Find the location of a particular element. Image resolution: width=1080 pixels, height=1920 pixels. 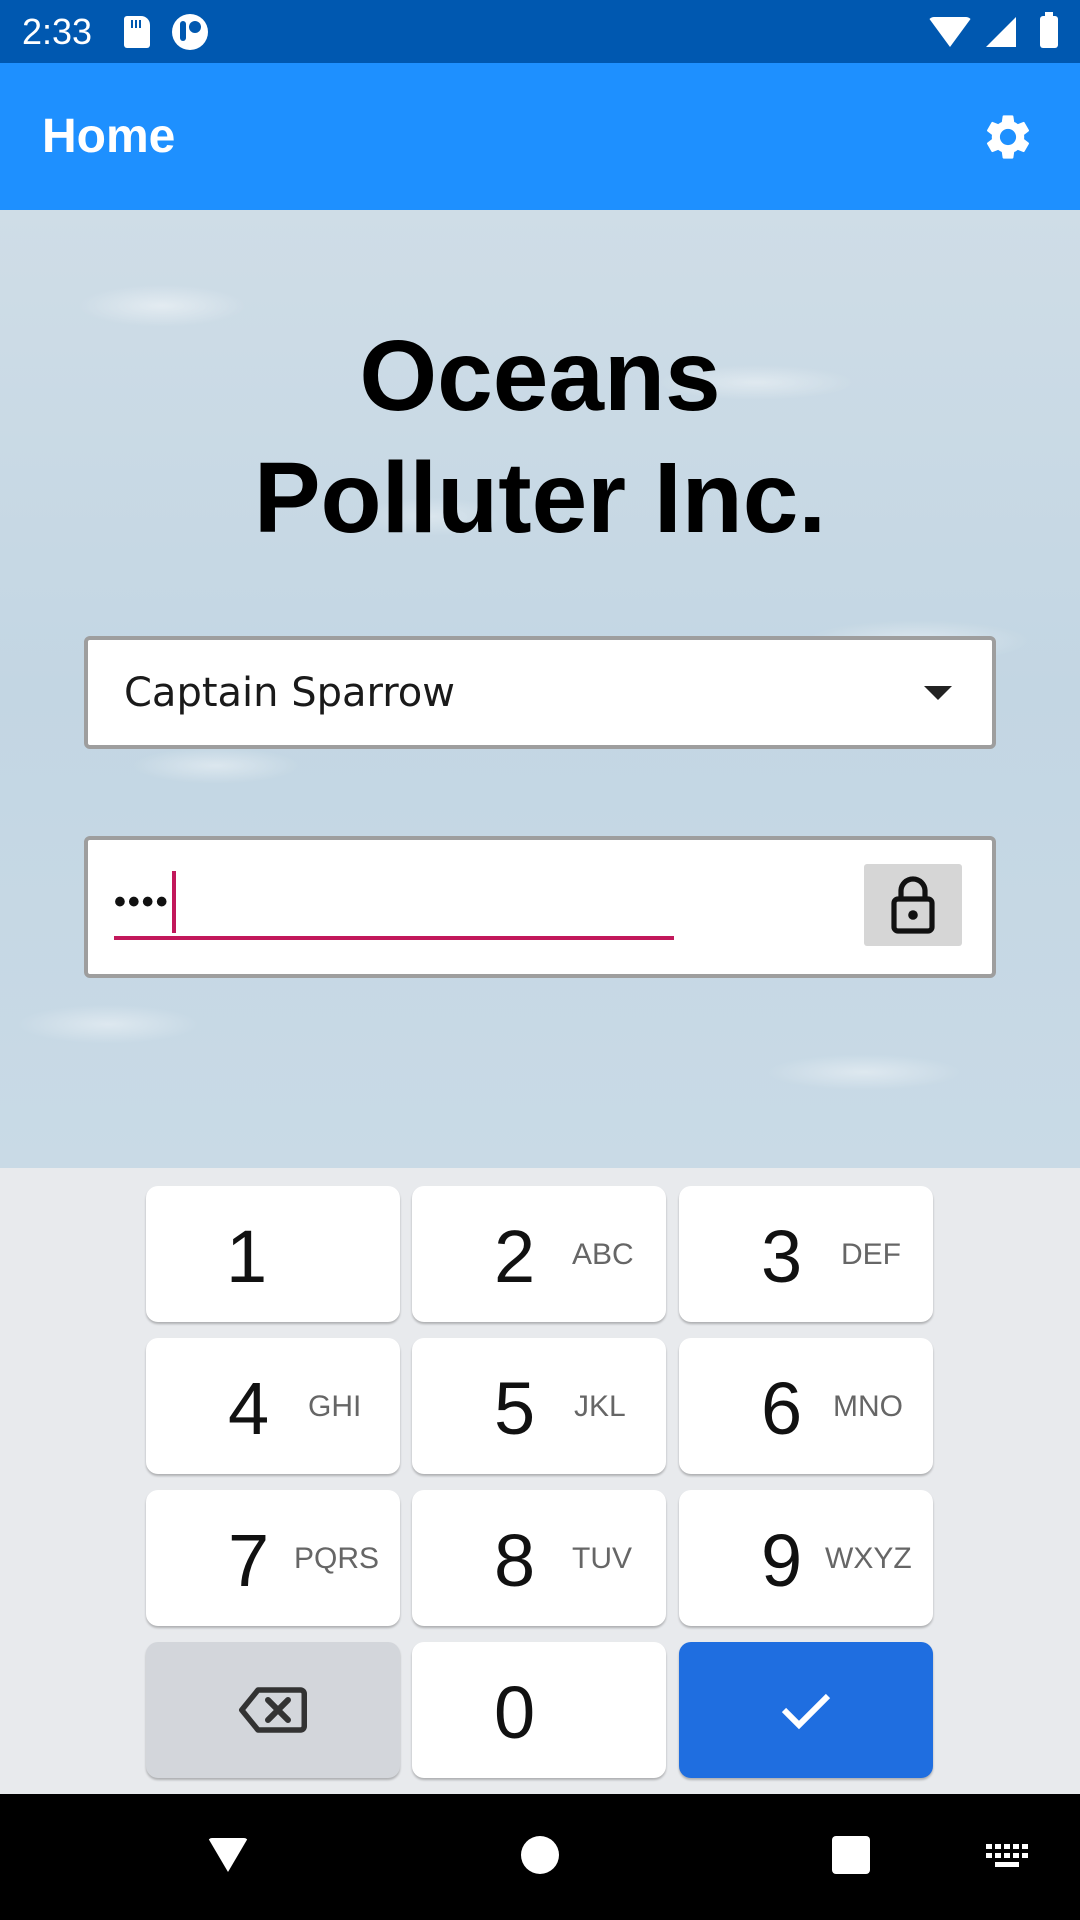

key-letters: WXYZ is located at coordinates (868, 1558).